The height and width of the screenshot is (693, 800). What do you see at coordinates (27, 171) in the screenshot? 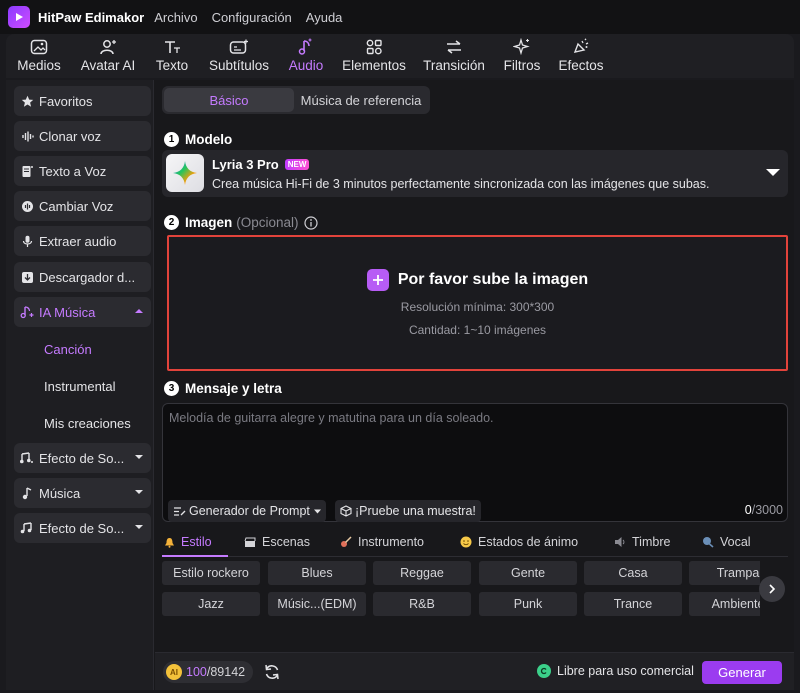
I see `document-icon` at bounding box center [27, 171].